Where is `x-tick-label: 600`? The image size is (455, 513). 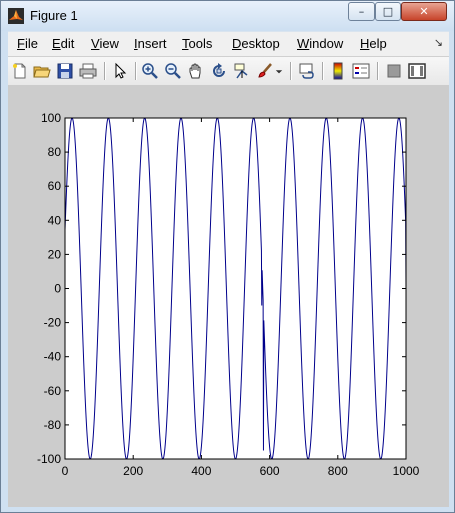 x-tick-label: 600 is located at coordinates (270, 471).